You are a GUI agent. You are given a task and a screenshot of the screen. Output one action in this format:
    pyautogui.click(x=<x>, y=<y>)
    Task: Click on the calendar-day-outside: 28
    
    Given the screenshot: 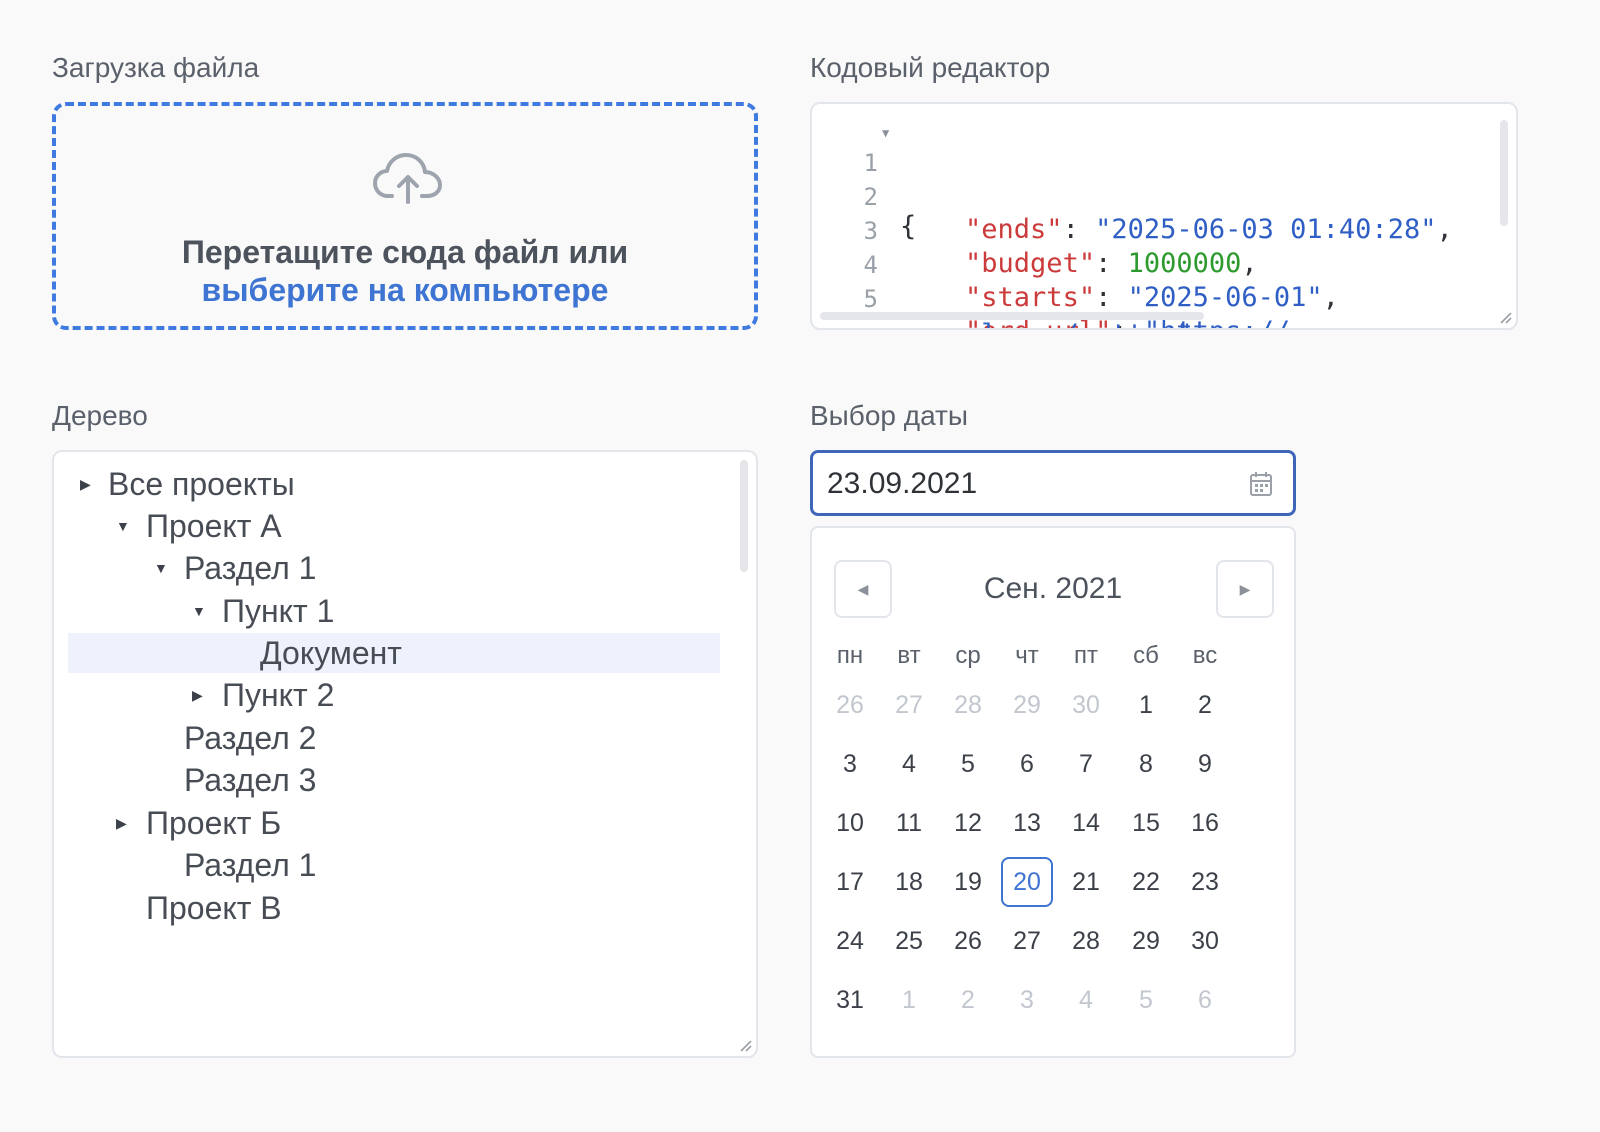 What is the action you would take?
    pyautogui.click(x=968, y=705)
    